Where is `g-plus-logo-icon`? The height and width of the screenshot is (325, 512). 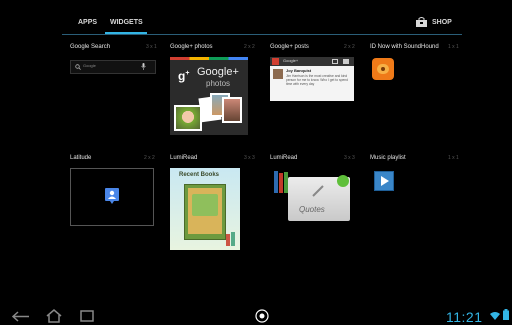 g-plus-logo-icon is located at coordinates (275, 61).